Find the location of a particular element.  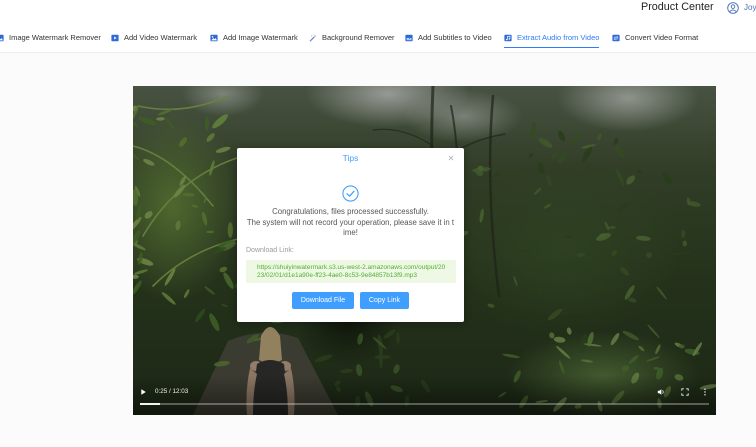

nav-item-convert-video-format: Convert Video Format is located at coordinates (655, 38).